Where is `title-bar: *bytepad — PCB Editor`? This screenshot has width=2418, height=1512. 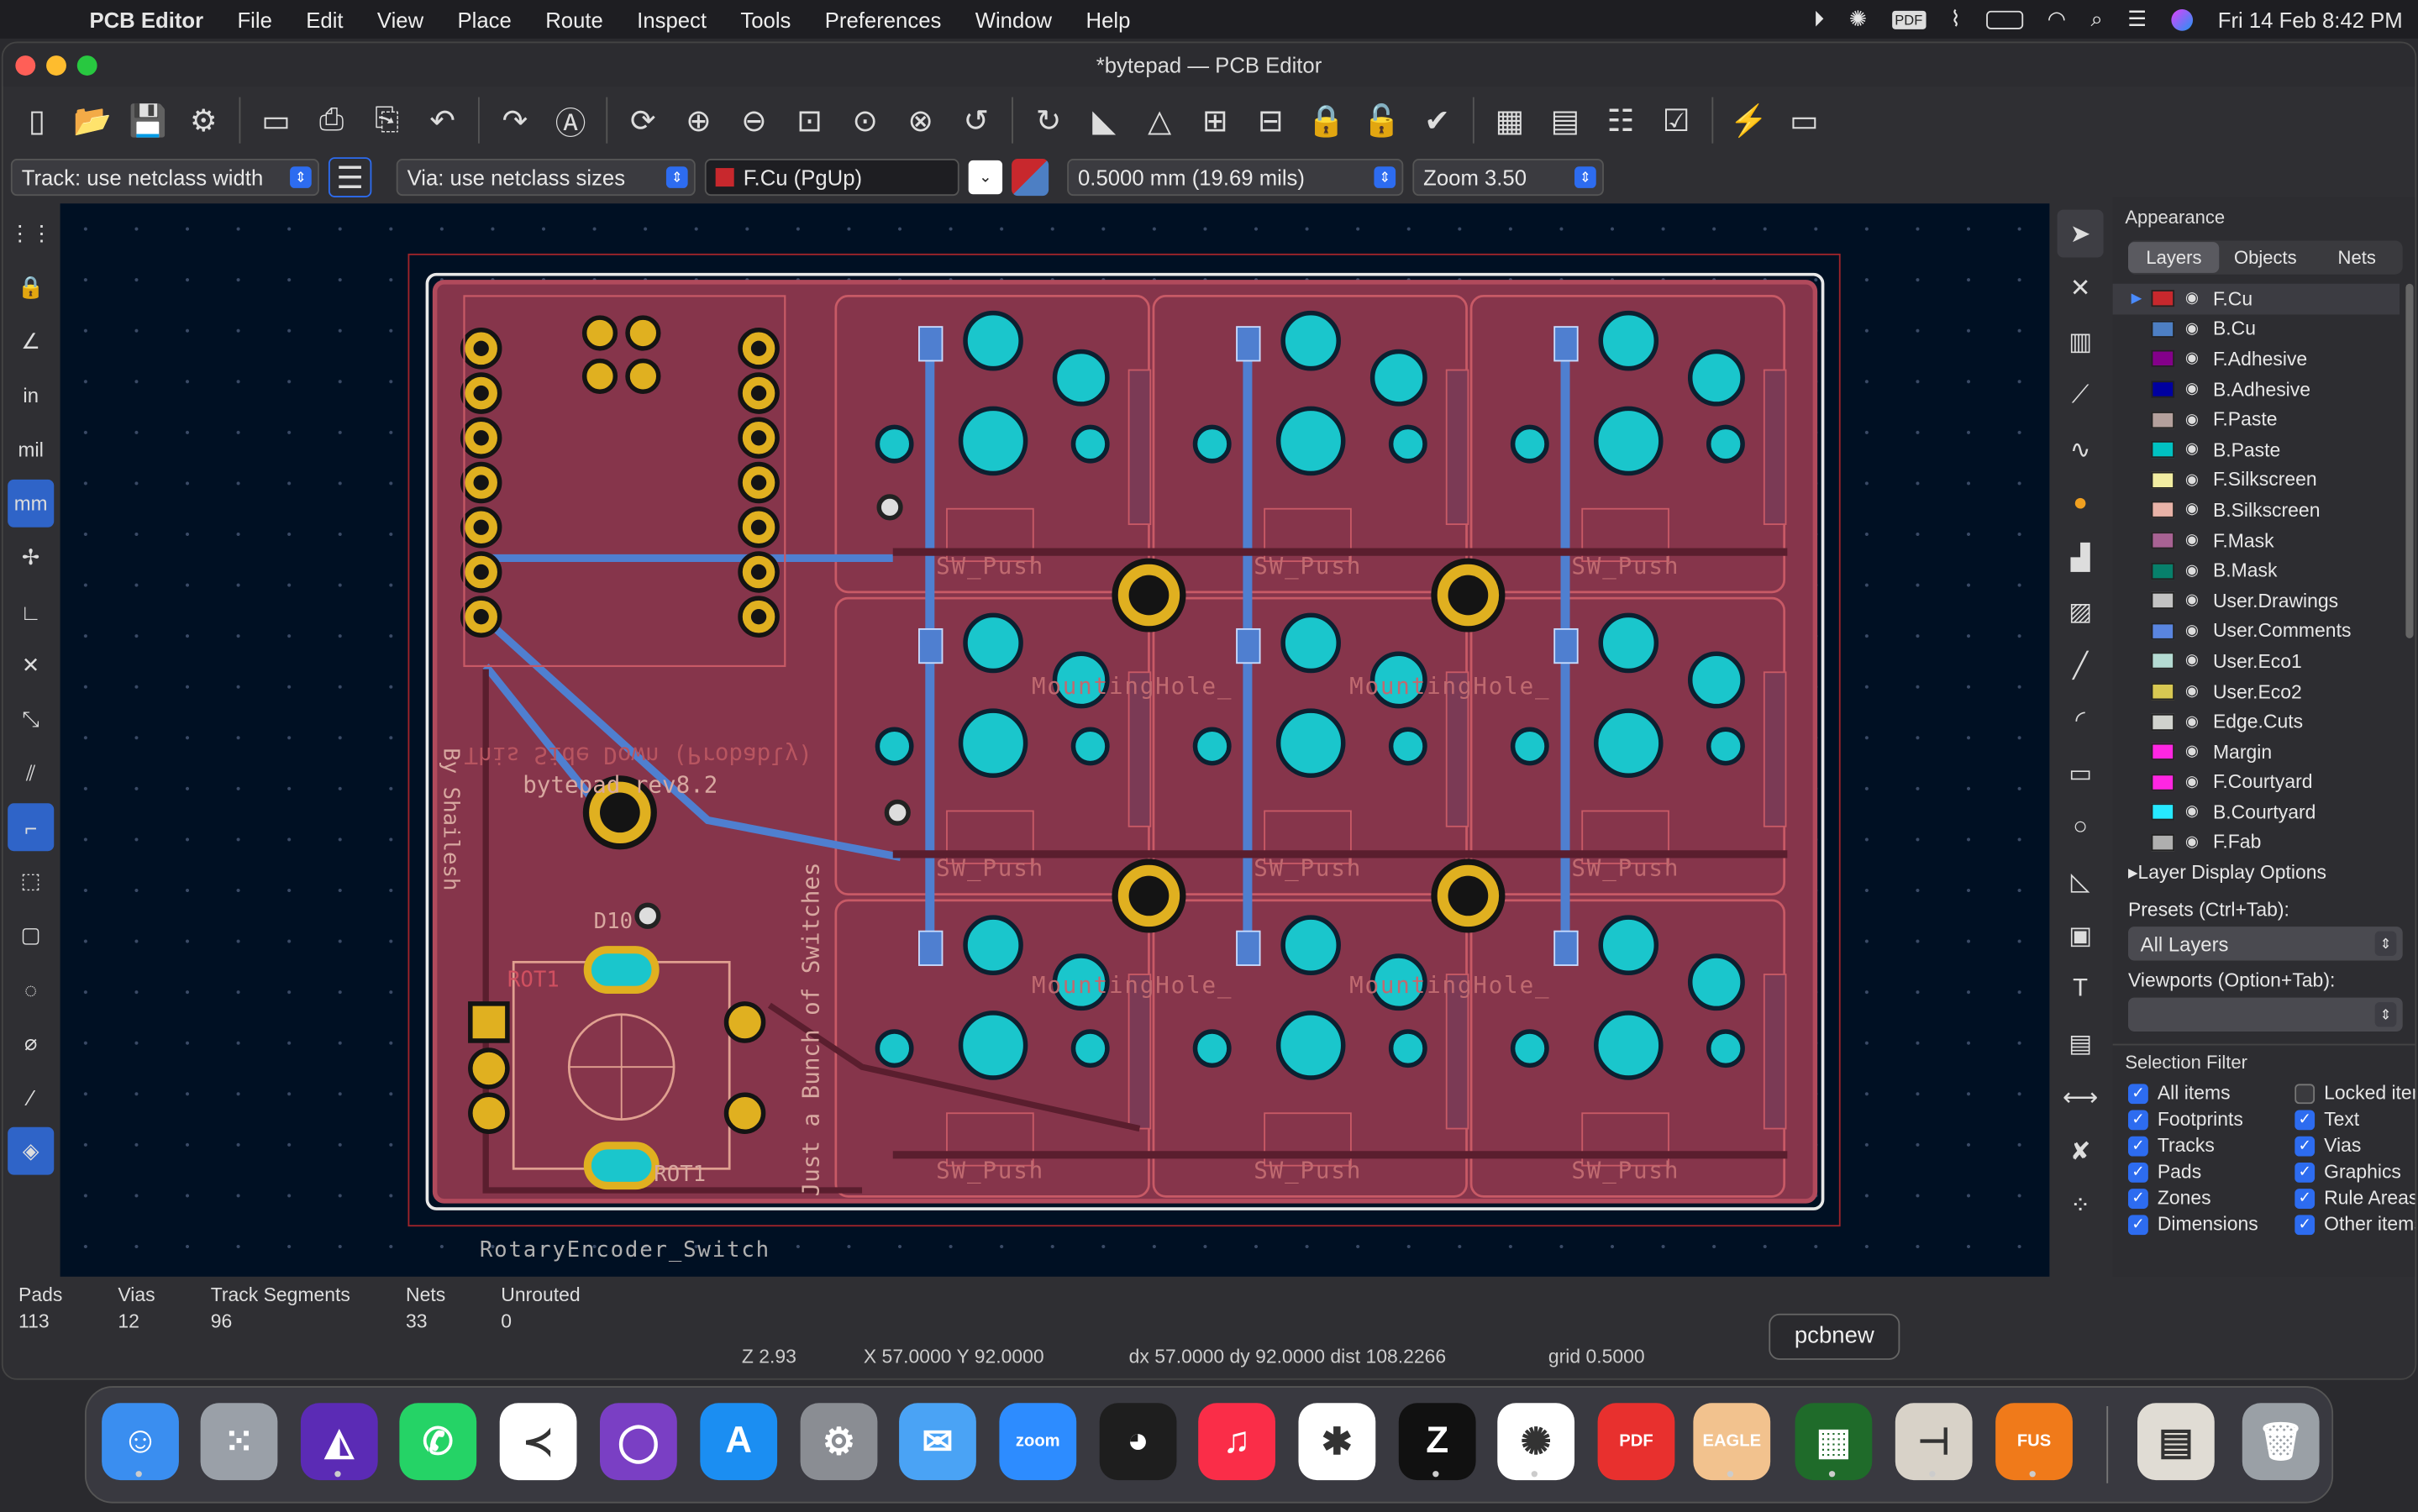
title-bar: *bytepad — PCB Editor is located at coordinates (1209, 65).